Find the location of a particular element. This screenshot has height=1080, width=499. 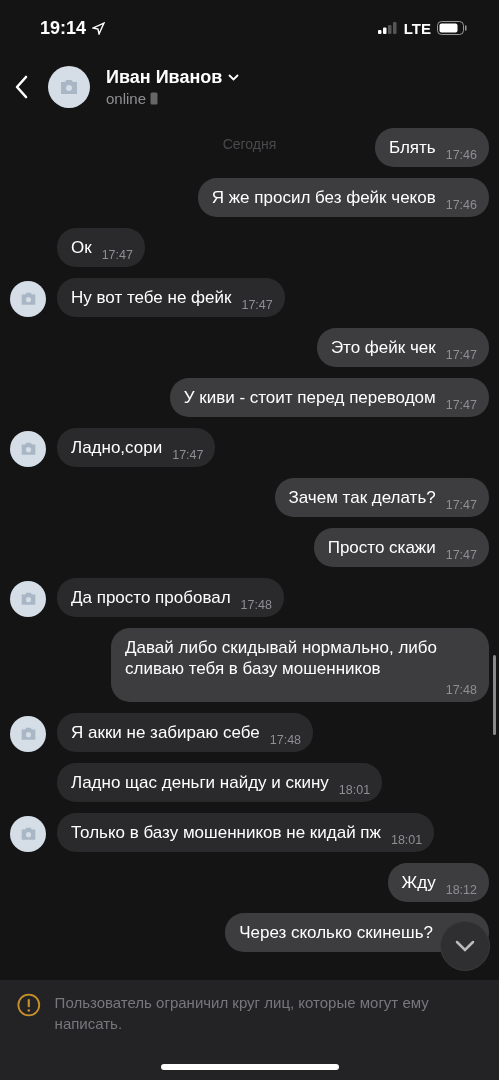

date-separator: Сегодня is located at coordinates (249, 144).